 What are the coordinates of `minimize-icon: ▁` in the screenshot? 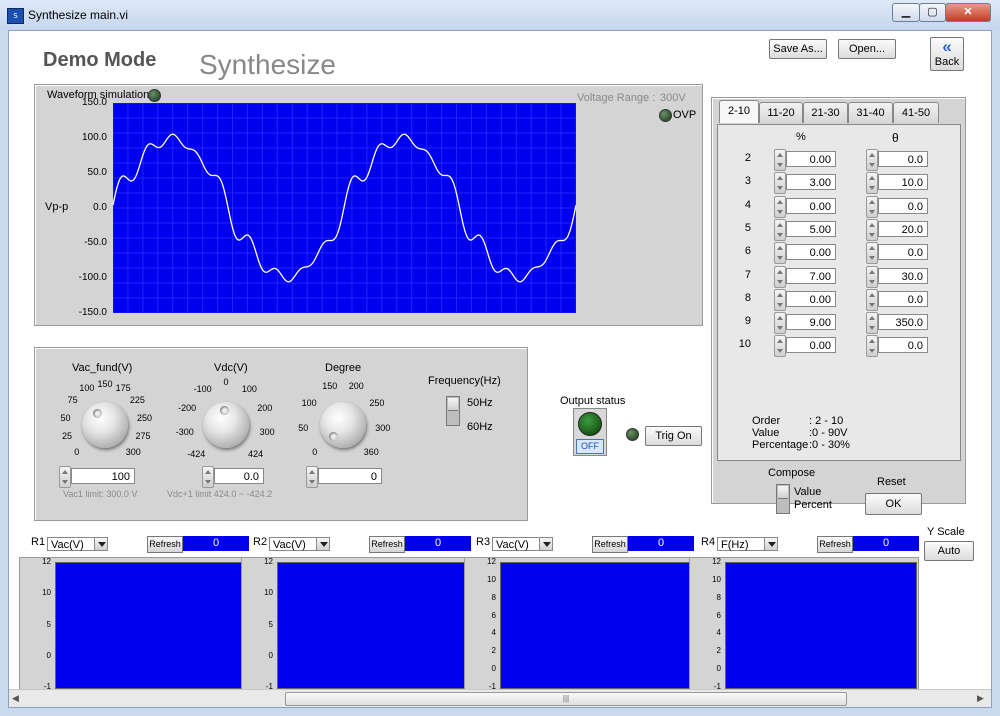 It's located at (906, 12).